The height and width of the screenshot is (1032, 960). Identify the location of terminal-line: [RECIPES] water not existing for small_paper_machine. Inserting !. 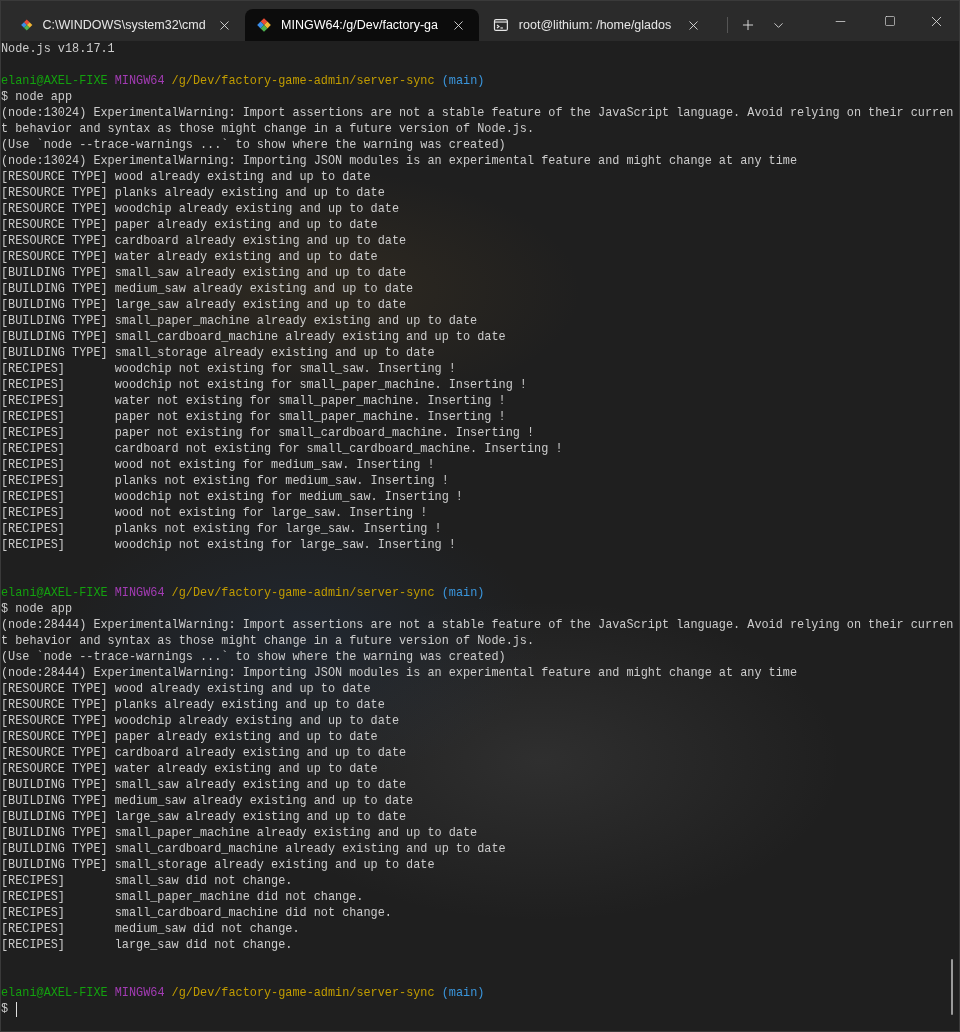
(253, 401).